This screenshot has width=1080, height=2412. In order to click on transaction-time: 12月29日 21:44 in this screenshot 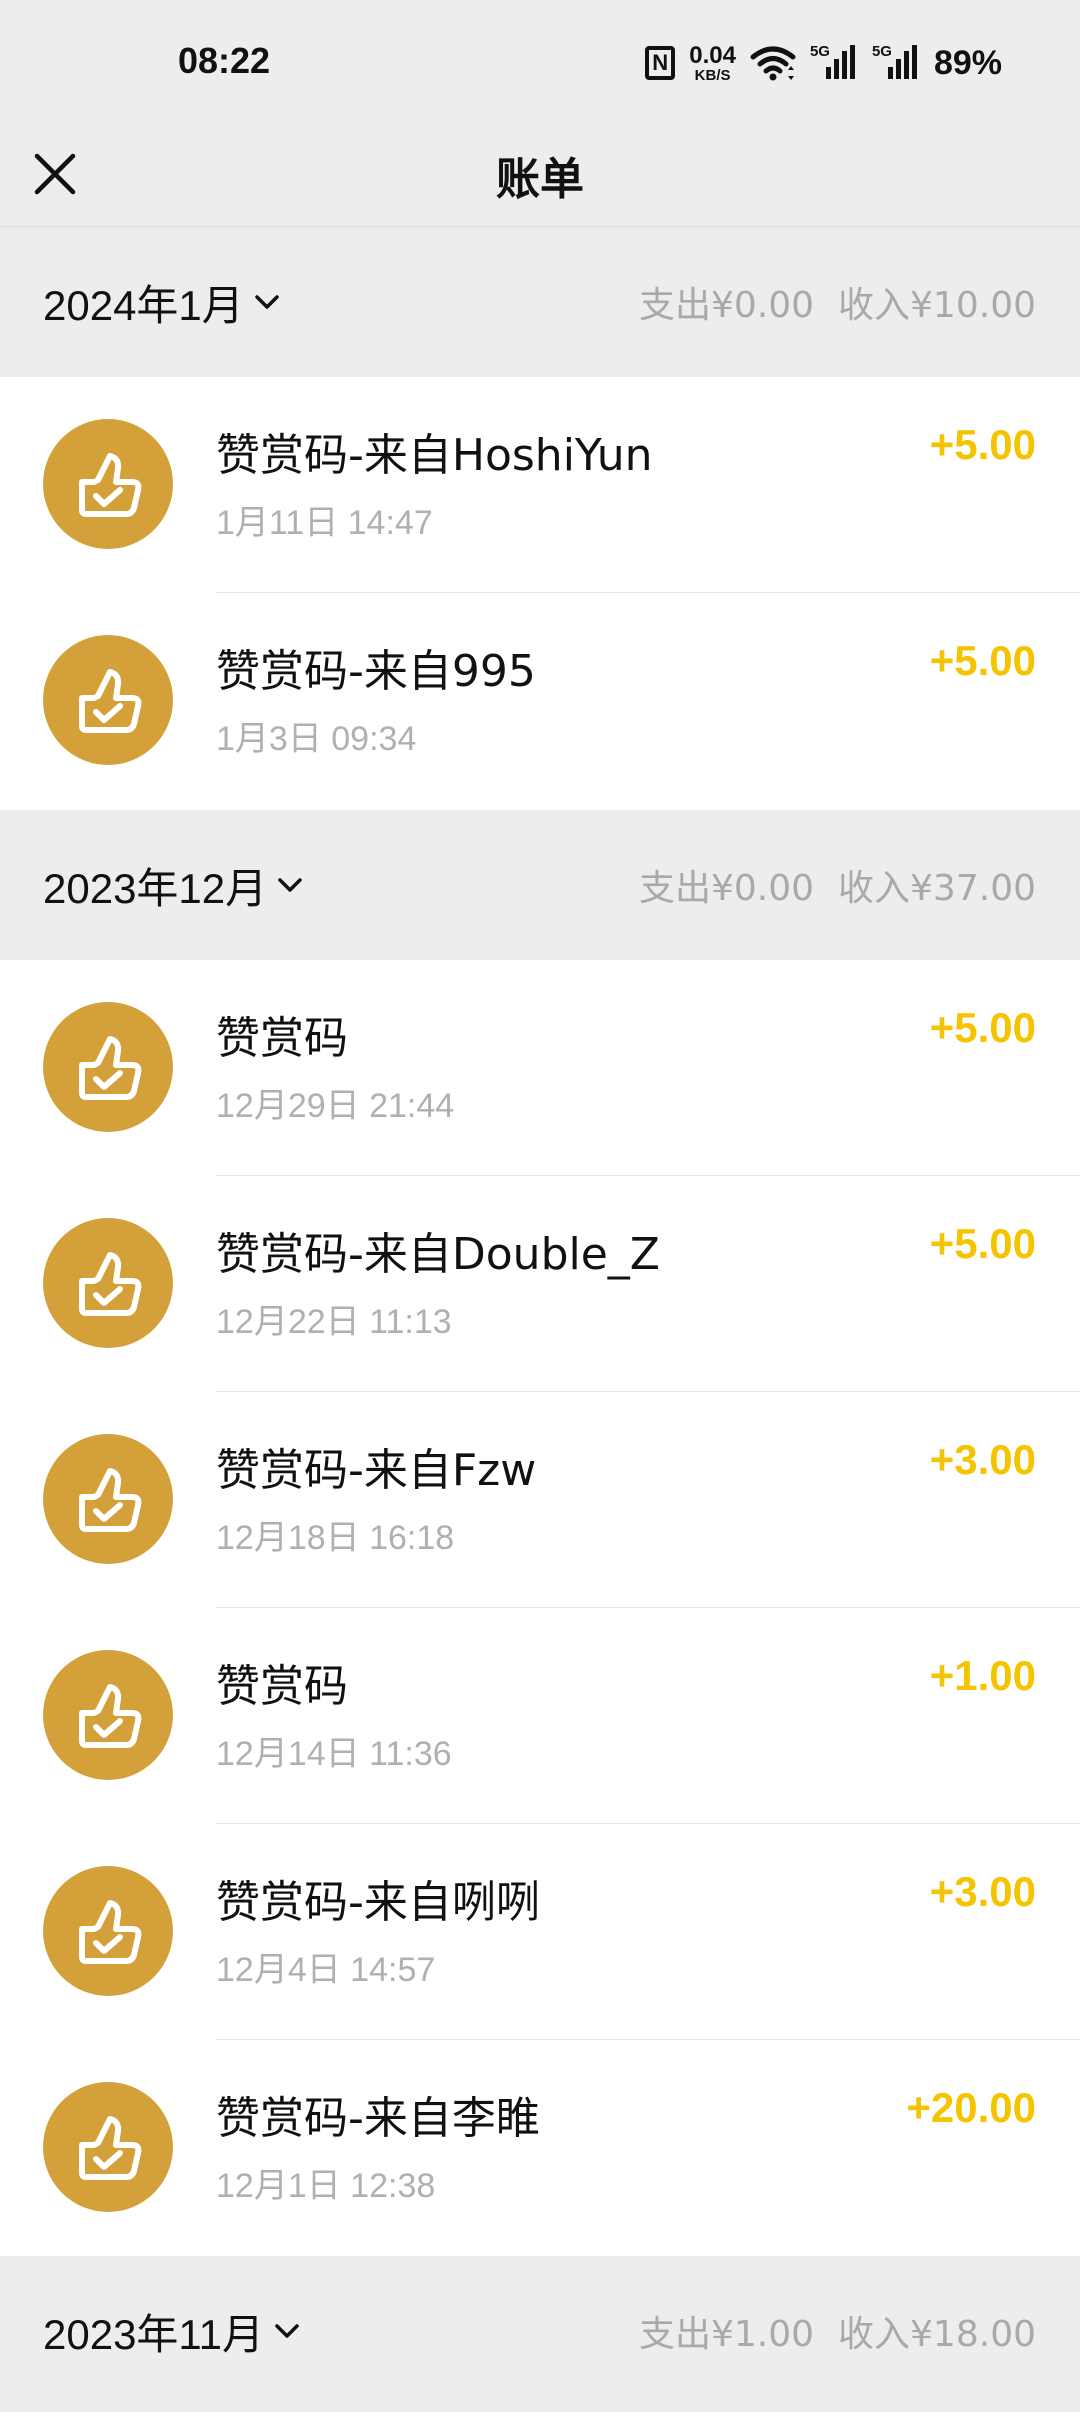, I will do `click(335, 1106)`.